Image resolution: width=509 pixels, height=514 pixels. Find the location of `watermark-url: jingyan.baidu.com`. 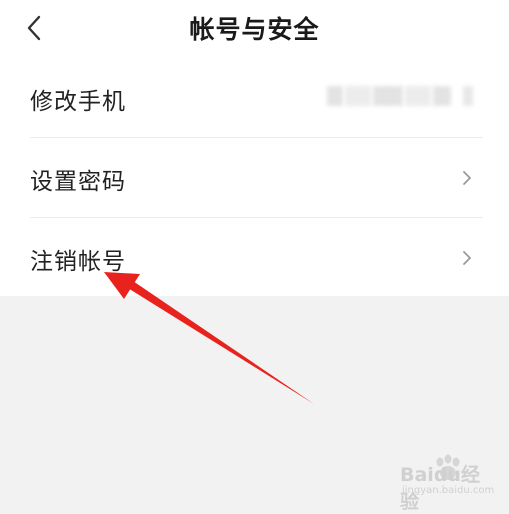

watermark-url: jingyan.baidu.com is located at coordinates (448, 490).